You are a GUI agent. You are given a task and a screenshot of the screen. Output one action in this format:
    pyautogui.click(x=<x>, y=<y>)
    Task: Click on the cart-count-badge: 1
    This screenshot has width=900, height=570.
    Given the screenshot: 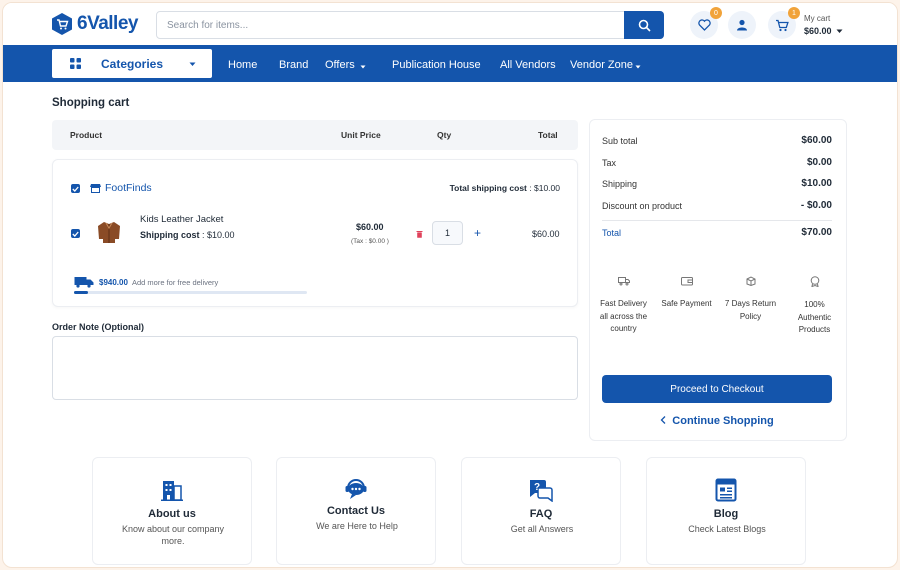 What is the action you would take?
    pyautogui.click(x=794, y=13)
    